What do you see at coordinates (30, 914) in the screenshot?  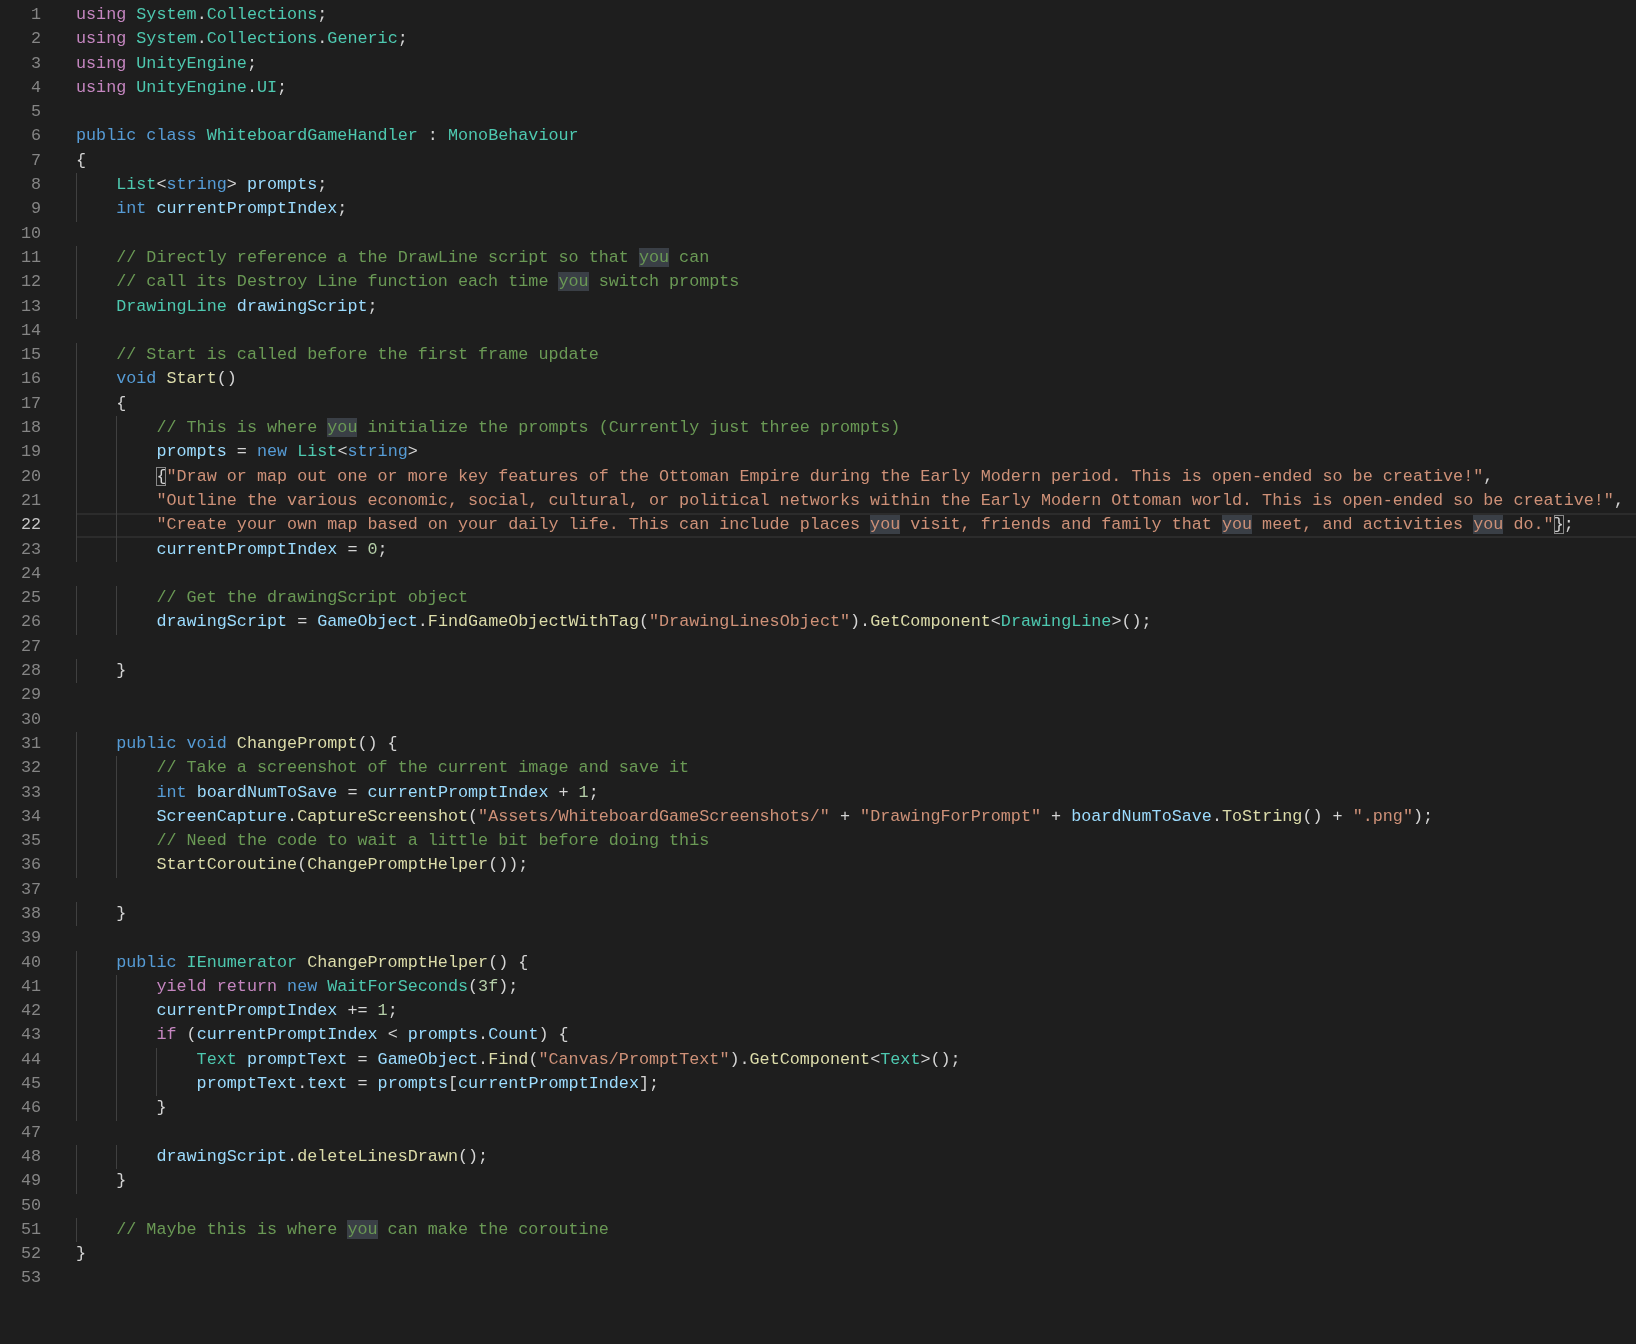 I see `line-number: 38` at bounding box center [30, 914].